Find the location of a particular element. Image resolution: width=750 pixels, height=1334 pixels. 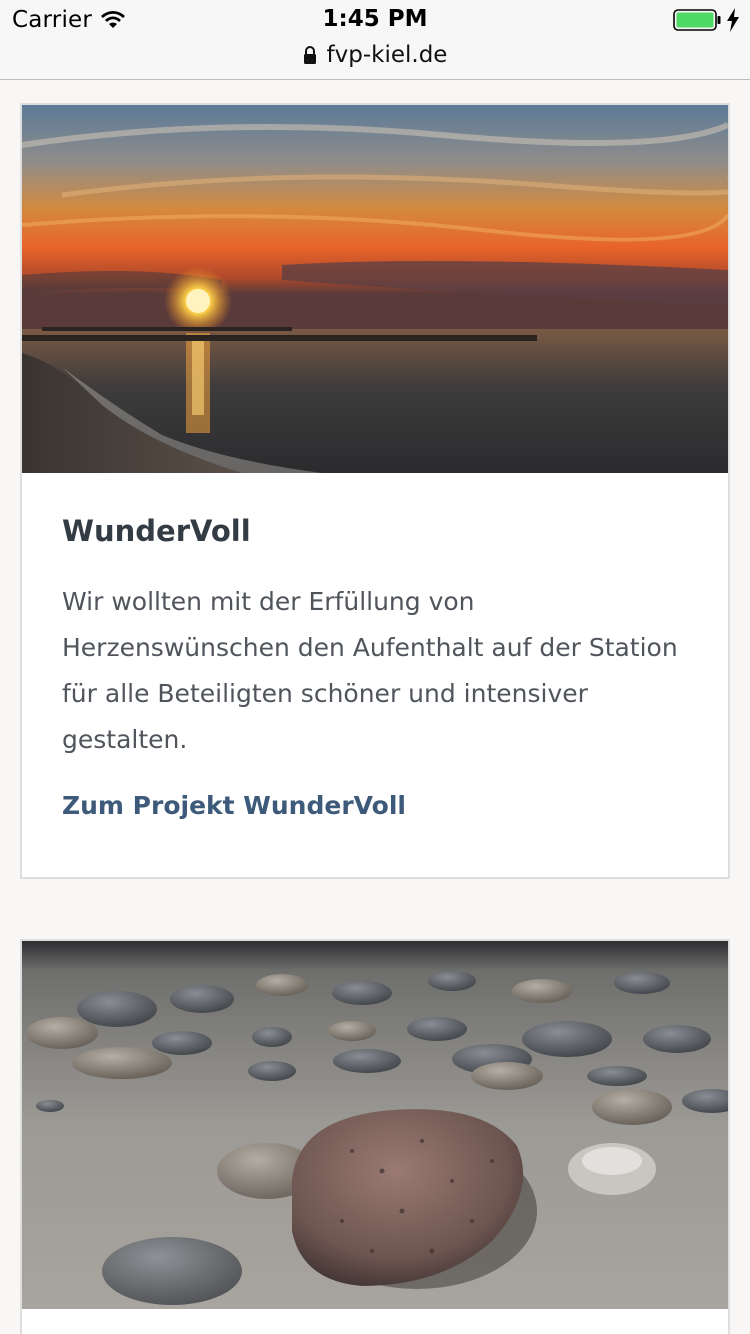

card-title: WunderVoll is located at coordinates (156, 531).